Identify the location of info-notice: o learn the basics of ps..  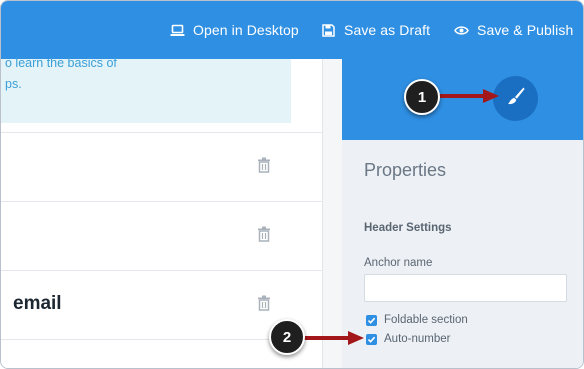
(146, 89).